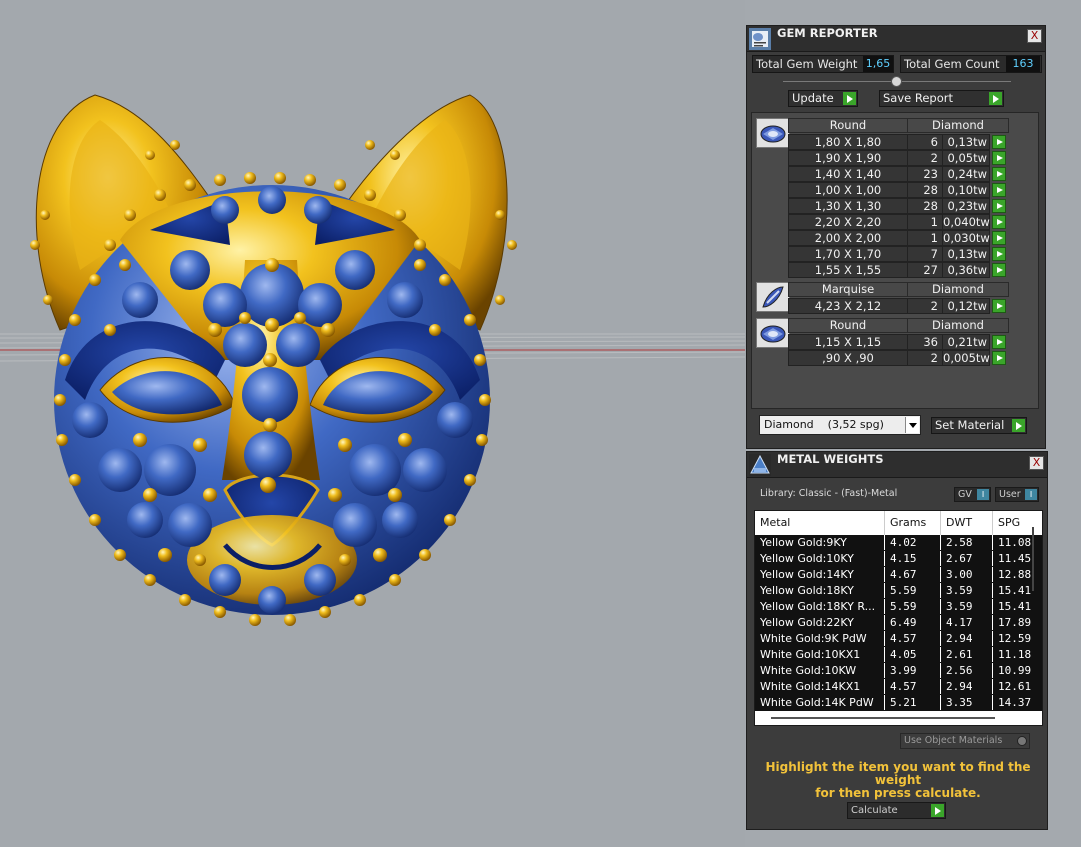  I want to click on table-row: Yellow Gold:18KY R... 5.59 3.59 15.41, so click(898, 607).